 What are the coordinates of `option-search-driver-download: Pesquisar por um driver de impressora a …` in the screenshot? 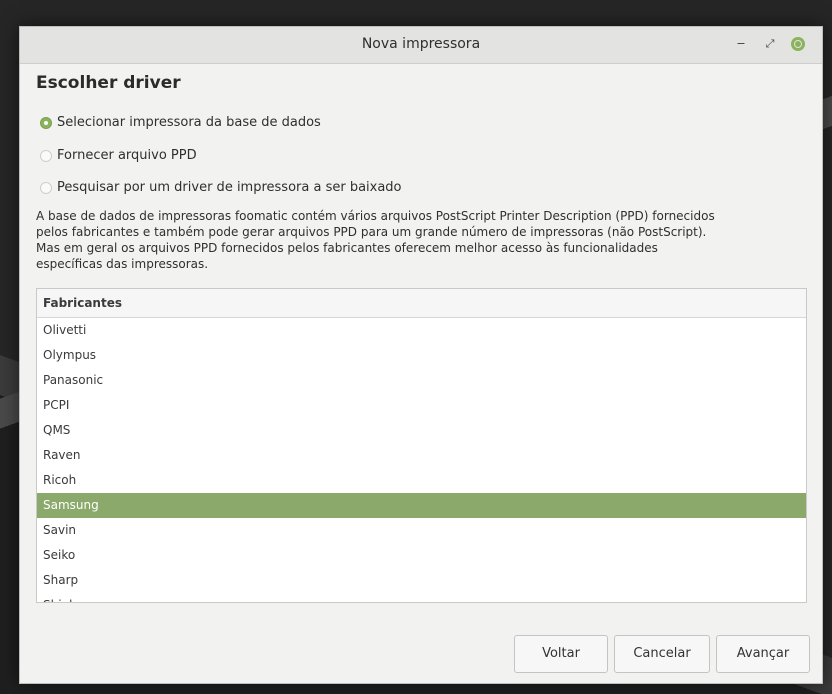 It's located at (221, 187).